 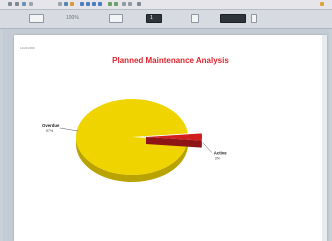 What do you see at coordinates (72, 4) in the screenshot?
I see `email-icon` at bounding box center [72, 4].